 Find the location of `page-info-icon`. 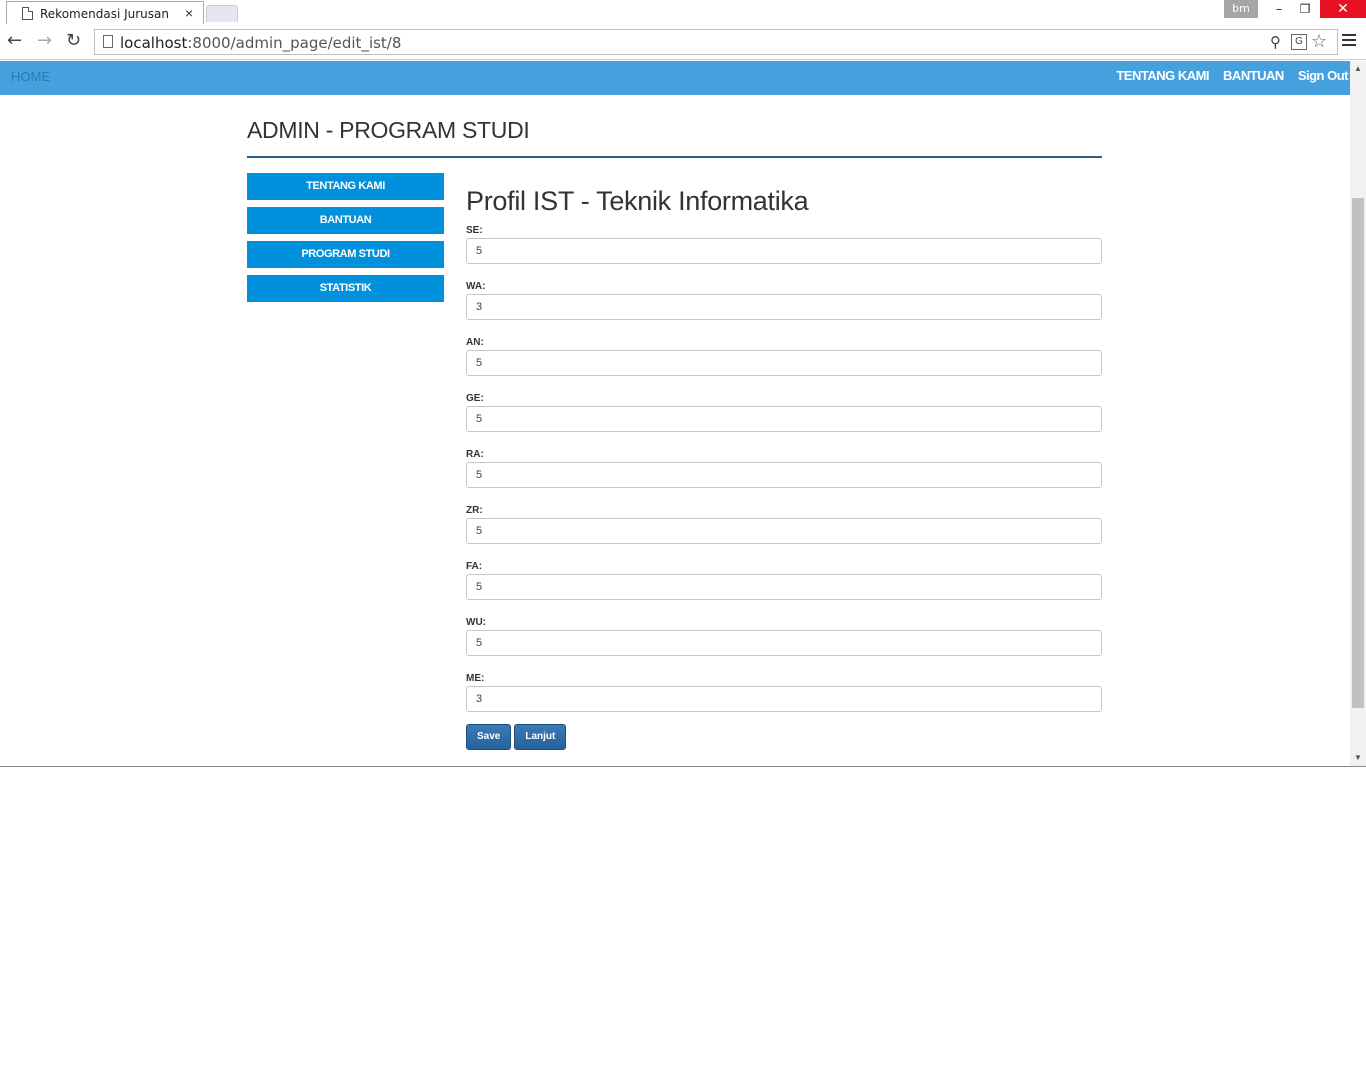

page-info-icon is located at coordinates (108, 41).